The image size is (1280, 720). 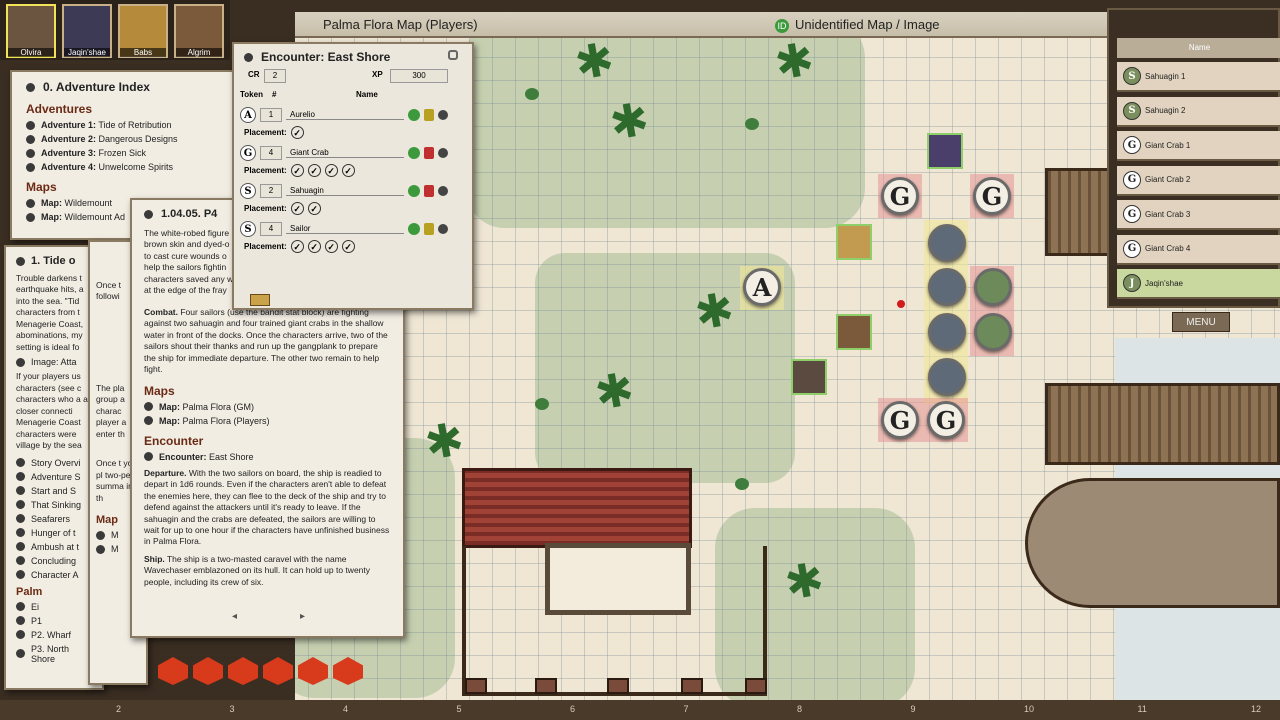 What do you see at coordinates (126, 139) in the screenshot?
I see `adventure-link: Adventure 2: Dangerous Designs` at bounding box center [126, 139].